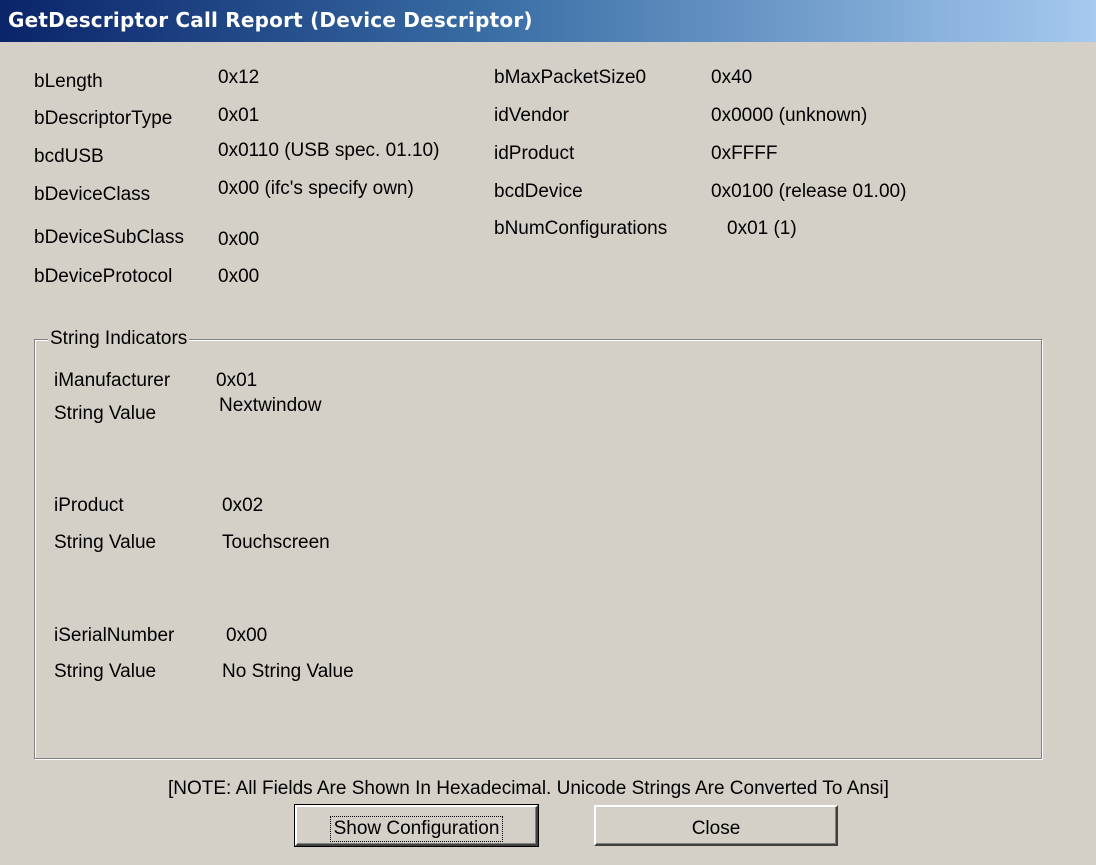 The height and width of the screenshot is (865, 1096). I want to click on field-value-bdevicesubclass: 0x00, so click(239, 239).